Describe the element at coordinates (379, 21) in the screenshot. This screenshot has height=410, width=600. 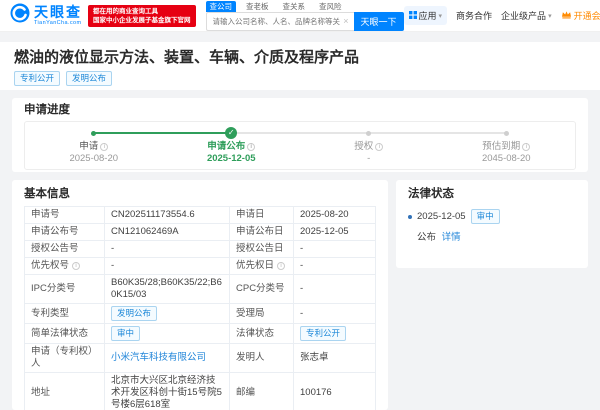
I see `search-button: 天眼一下` at that location.